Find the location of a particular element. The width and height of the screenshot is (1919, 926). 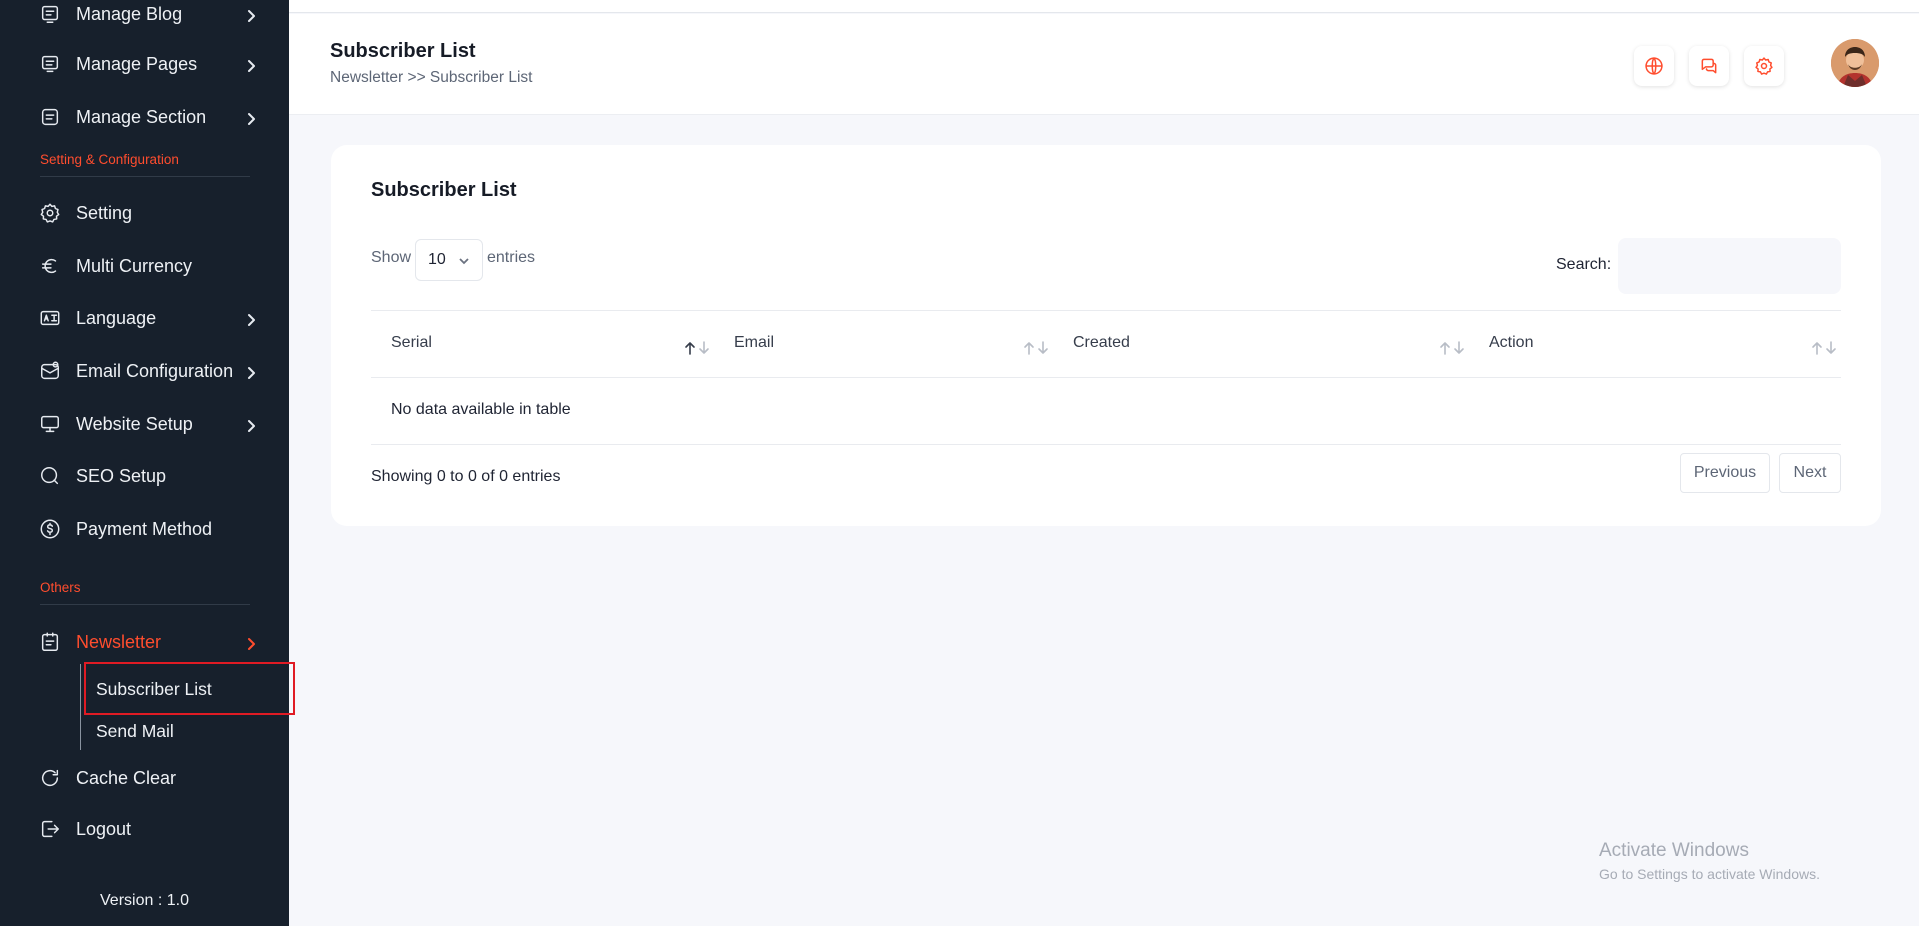

dollar-icon is located at coordinates (50, 529).